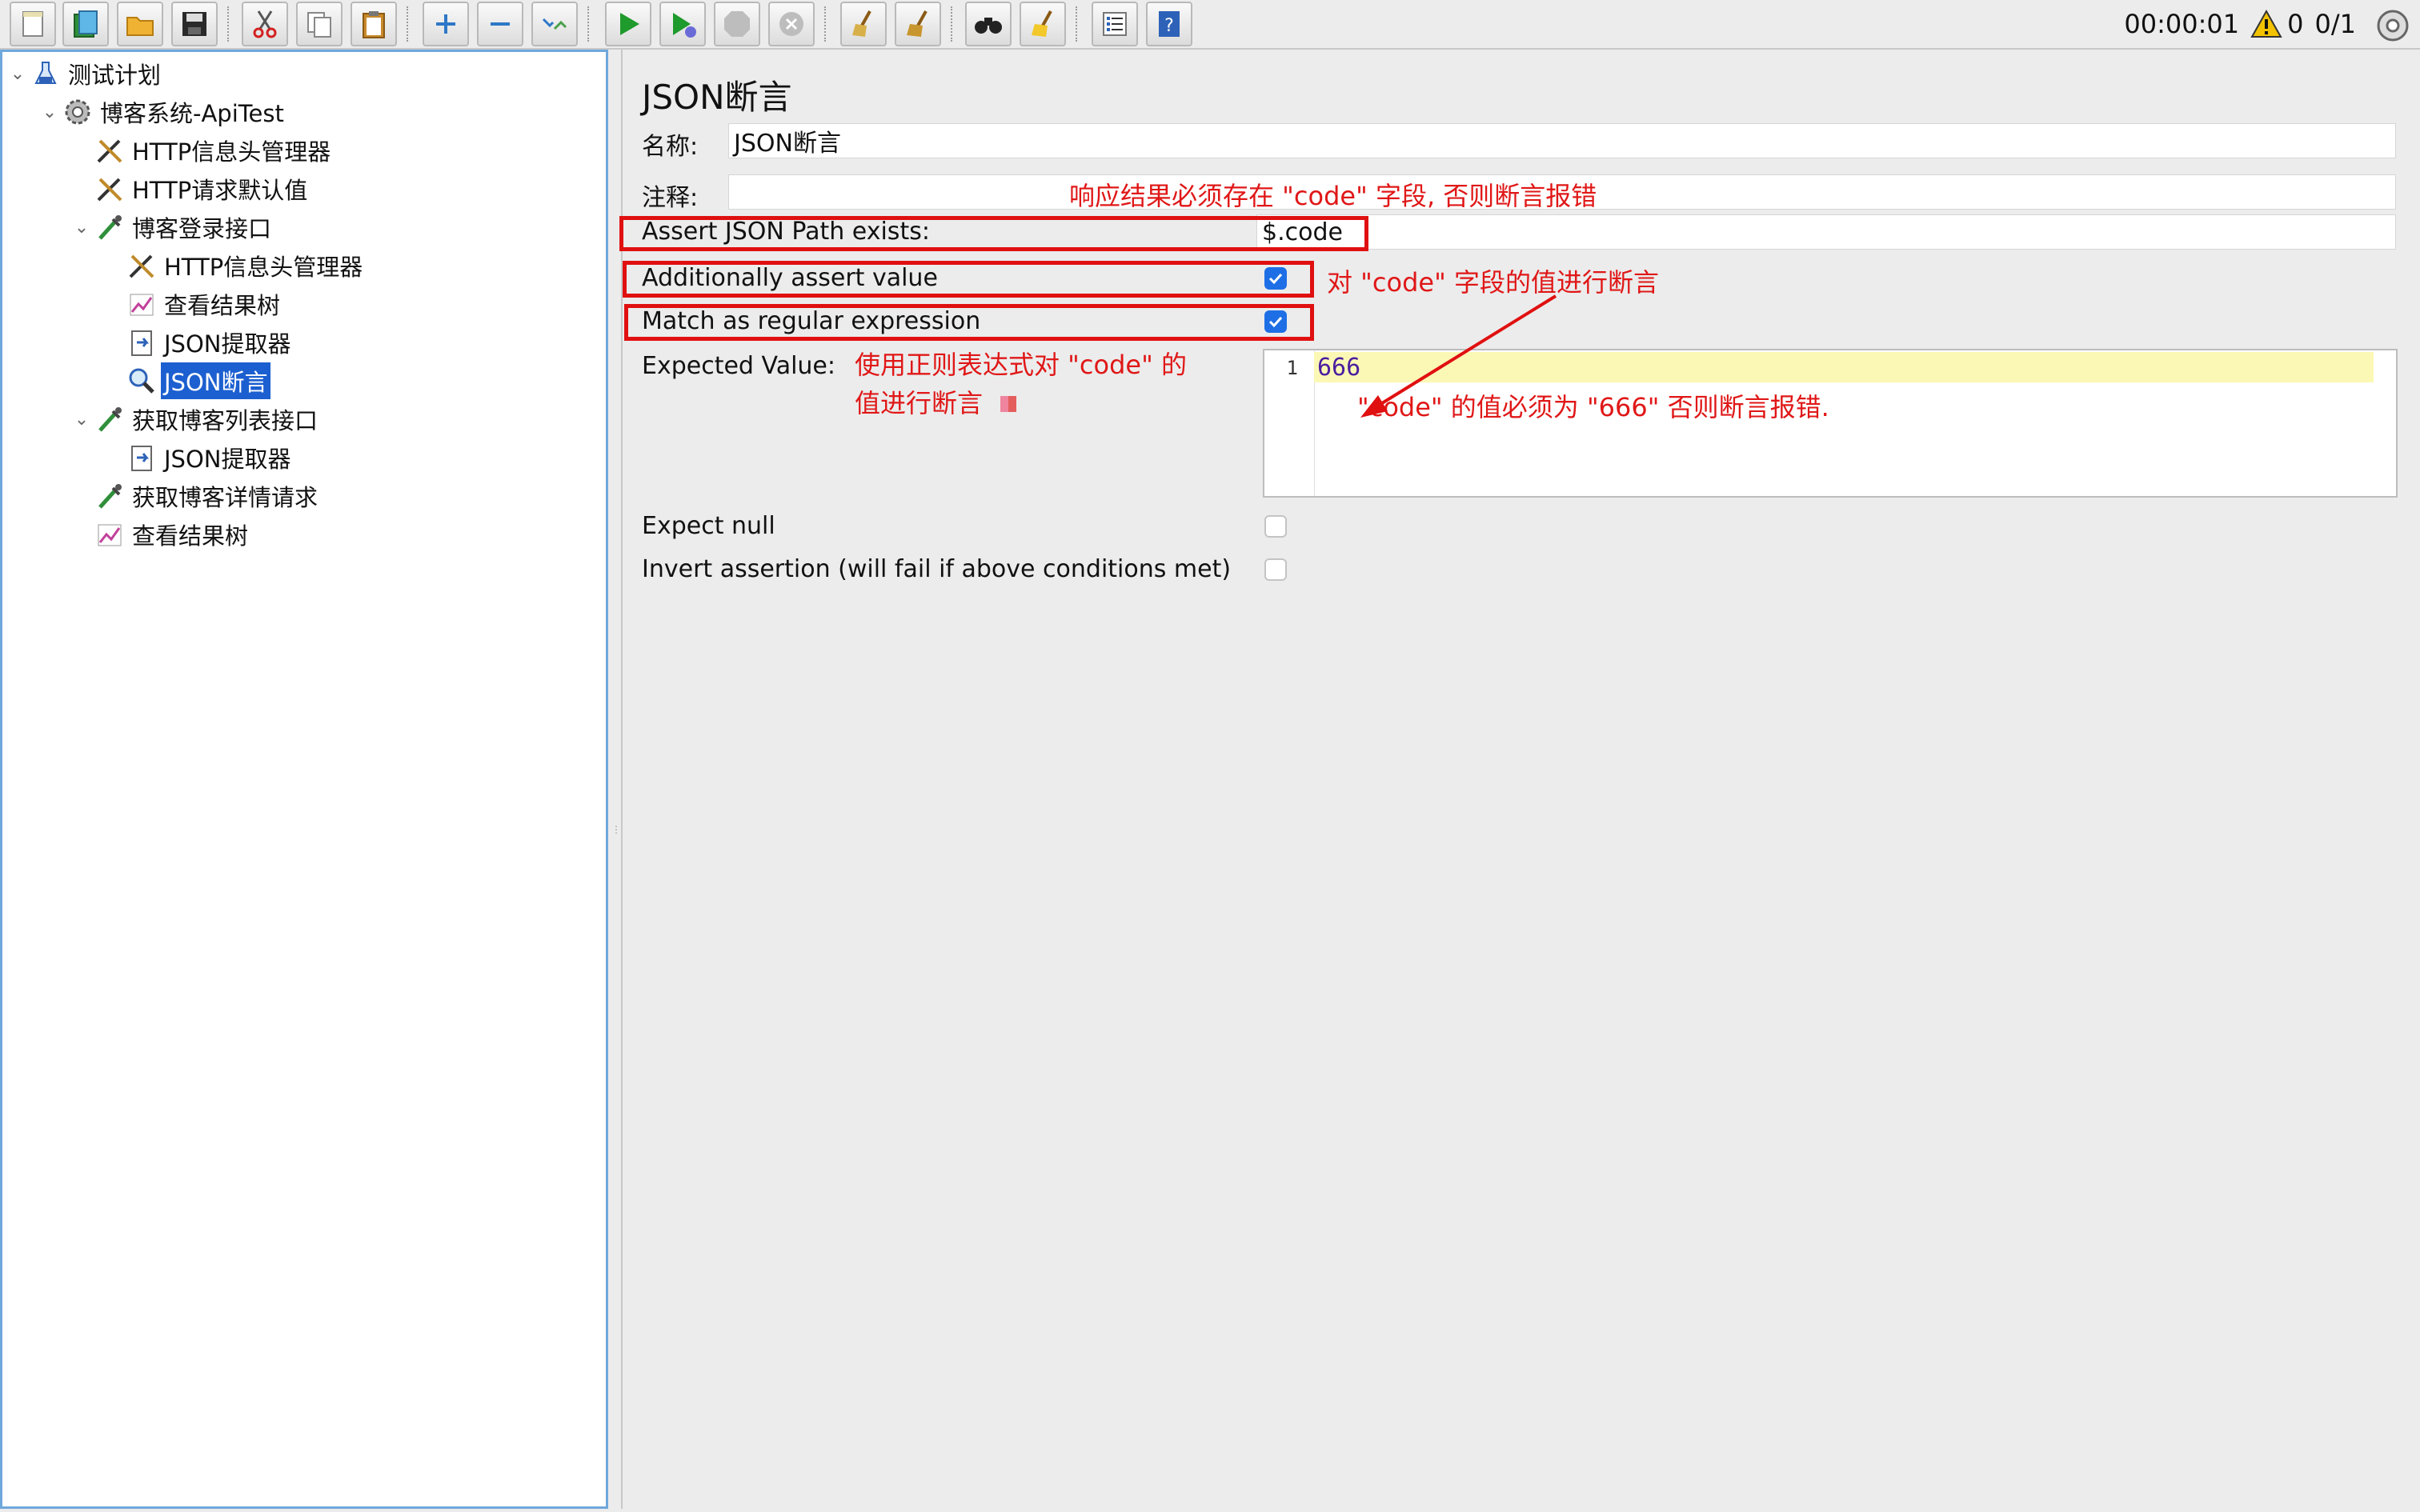 Image resolution: width=2420 pixels, height=1512 pixels. Describe the element at coordinates (216, 380) in the screenshot. I see `tree-item-label: JSON断言` at that location.